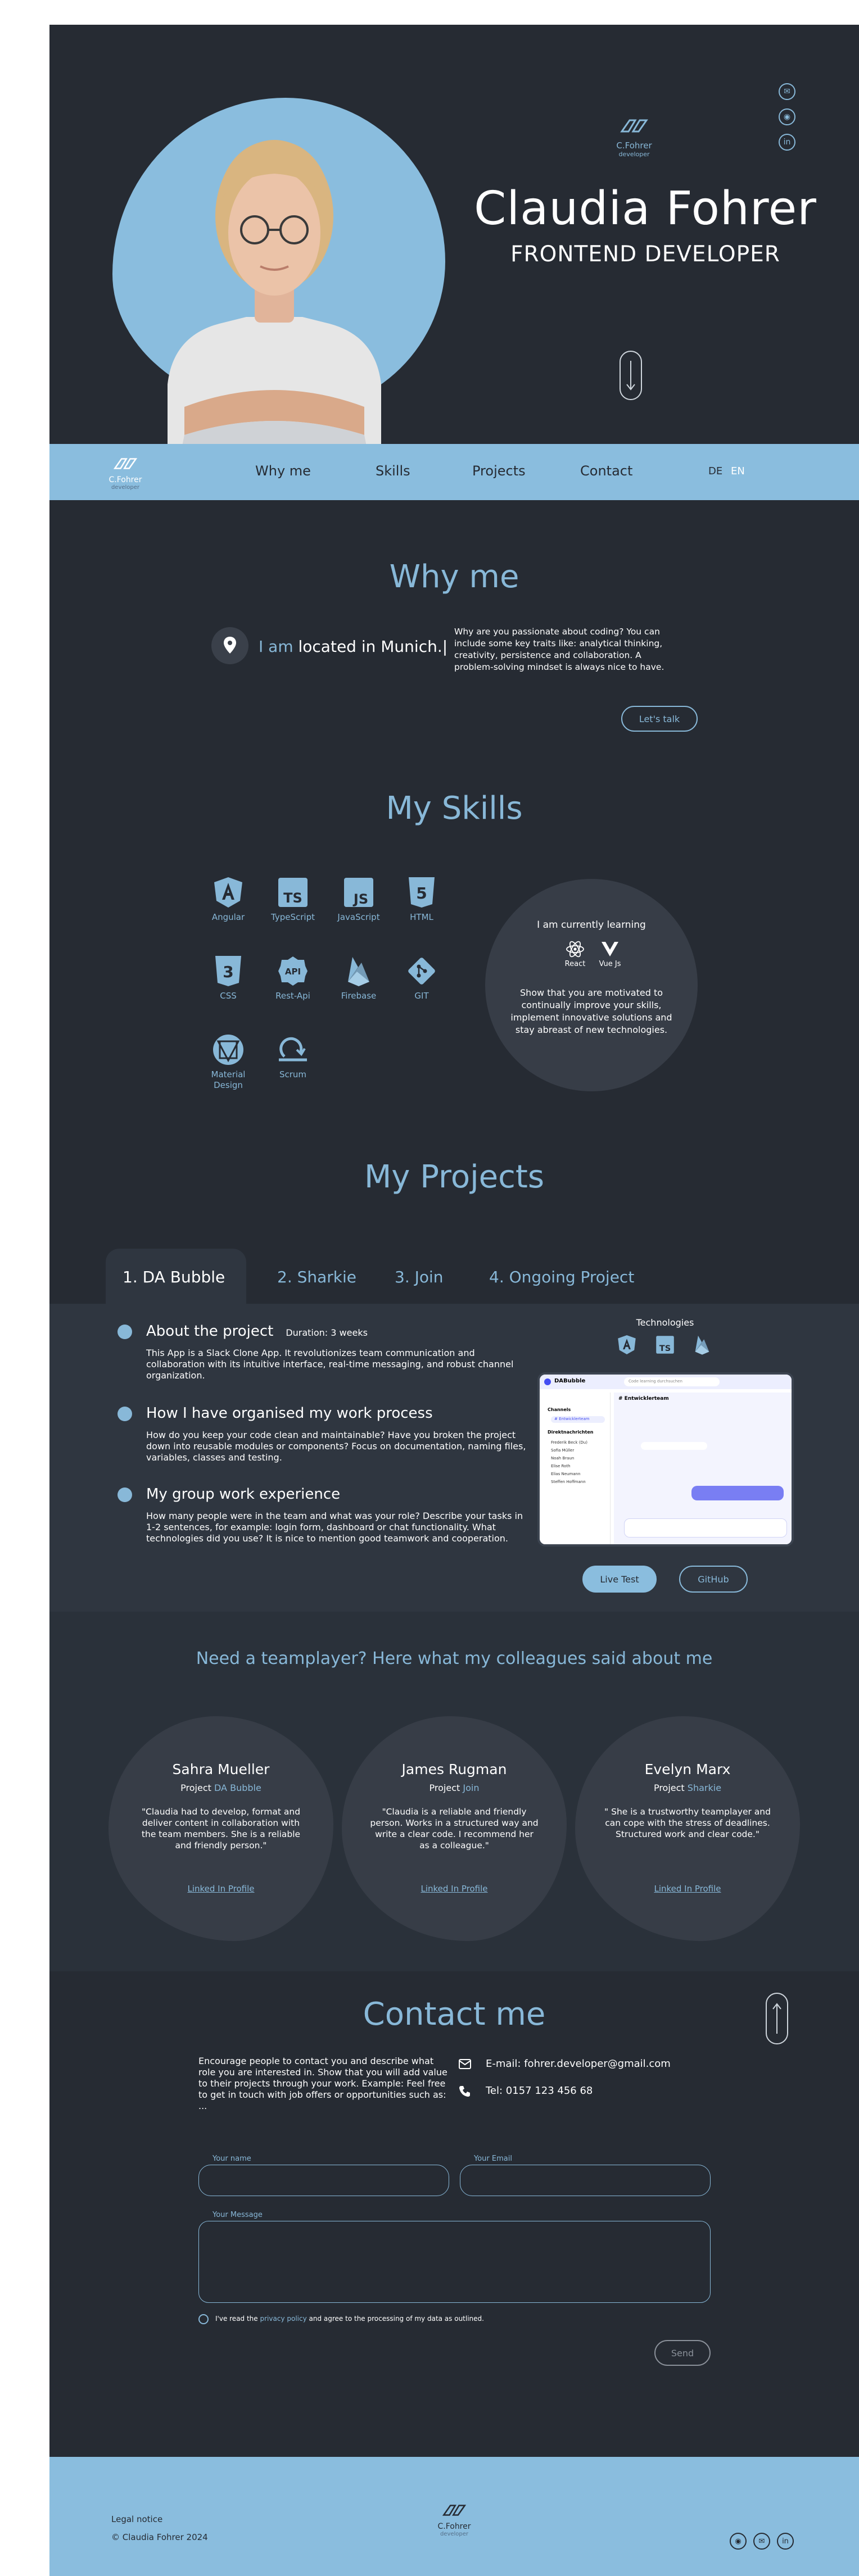 Image resolution: width=859 pixels, height=2576 pixels. I want to click on scroll-down-button, so click(631, 375).